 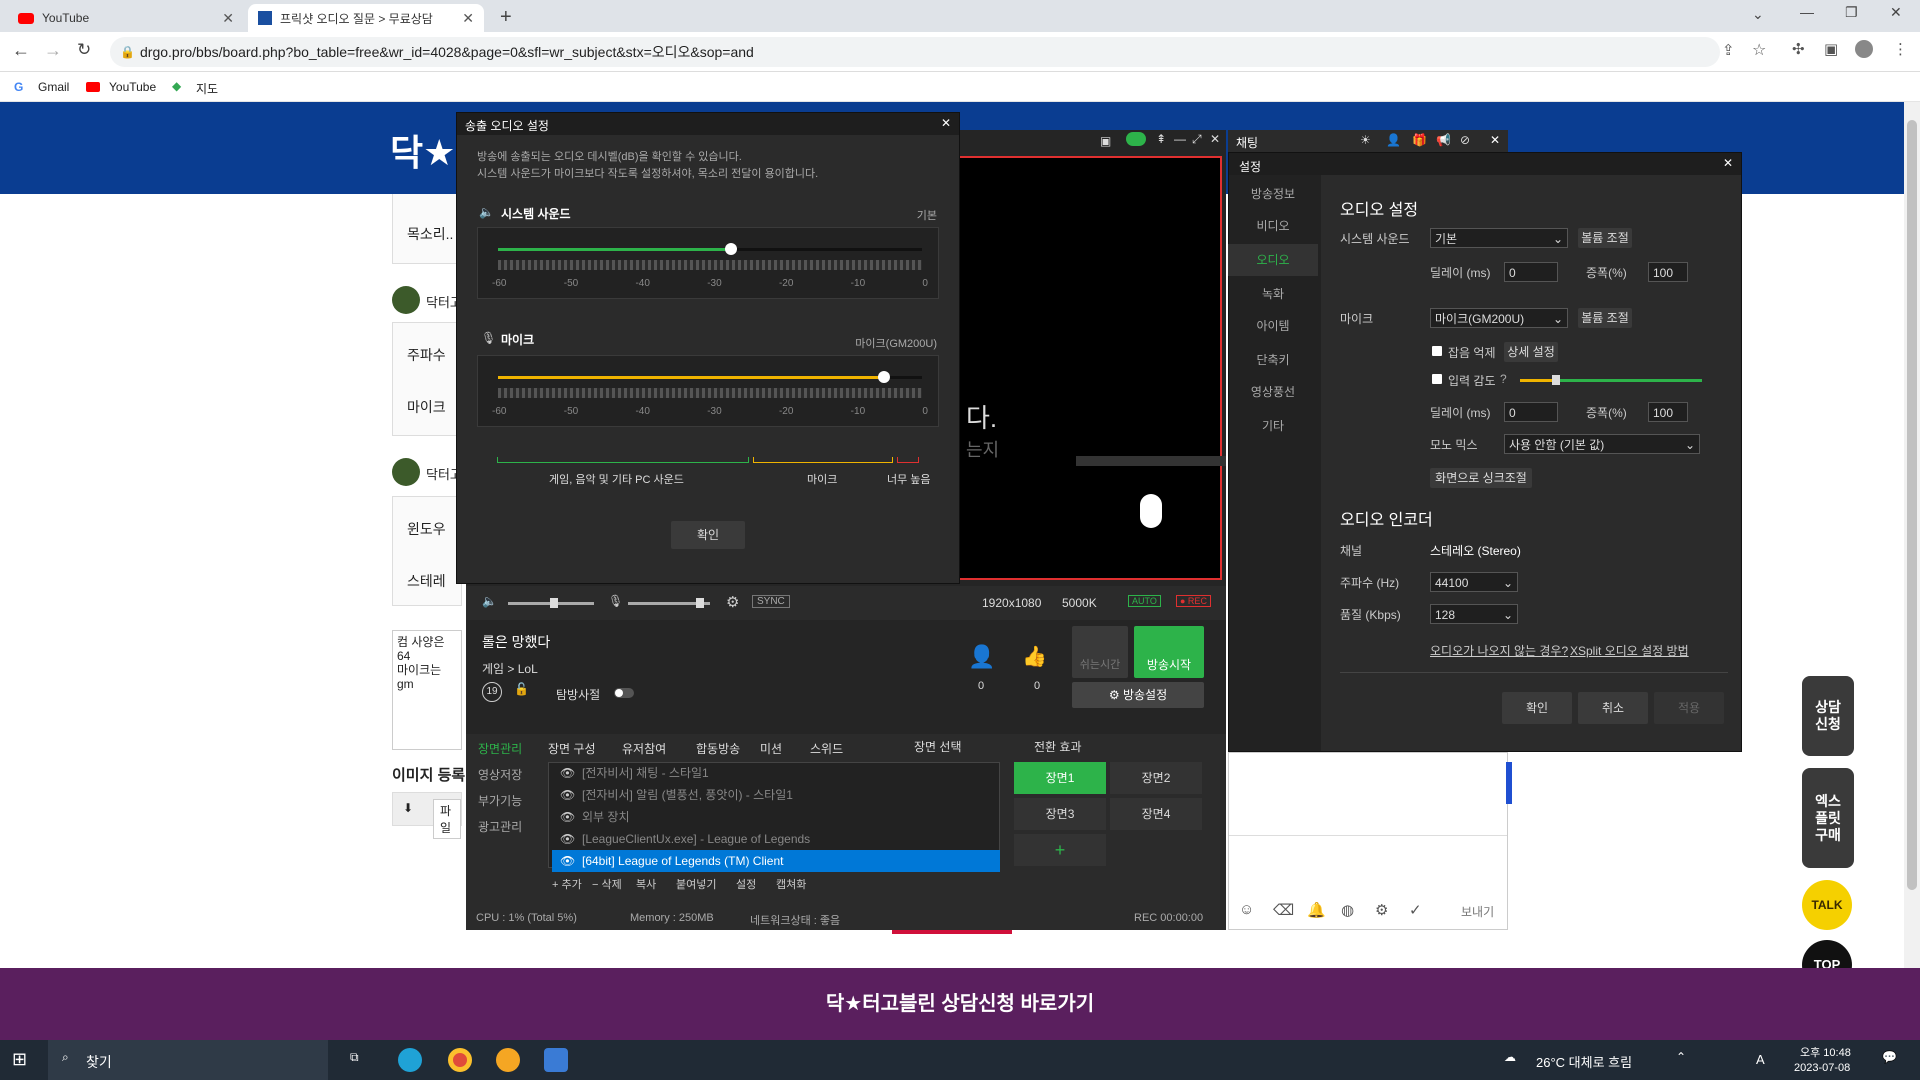 I want to click on tab-scene-manage: 장면관리, so click(x=500, y=748).